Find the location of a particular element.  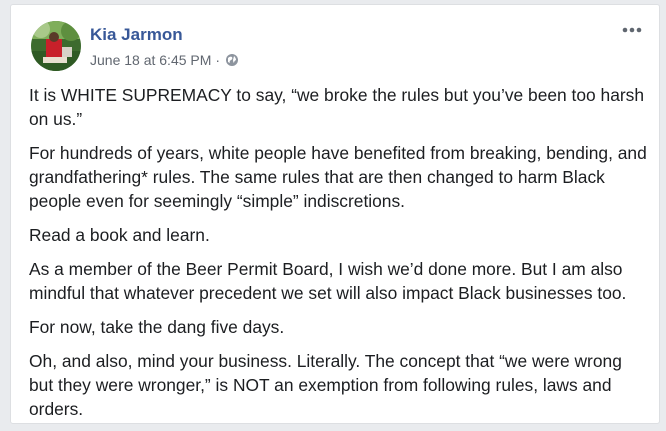

globe-icon is located at coordinates (232, 60).